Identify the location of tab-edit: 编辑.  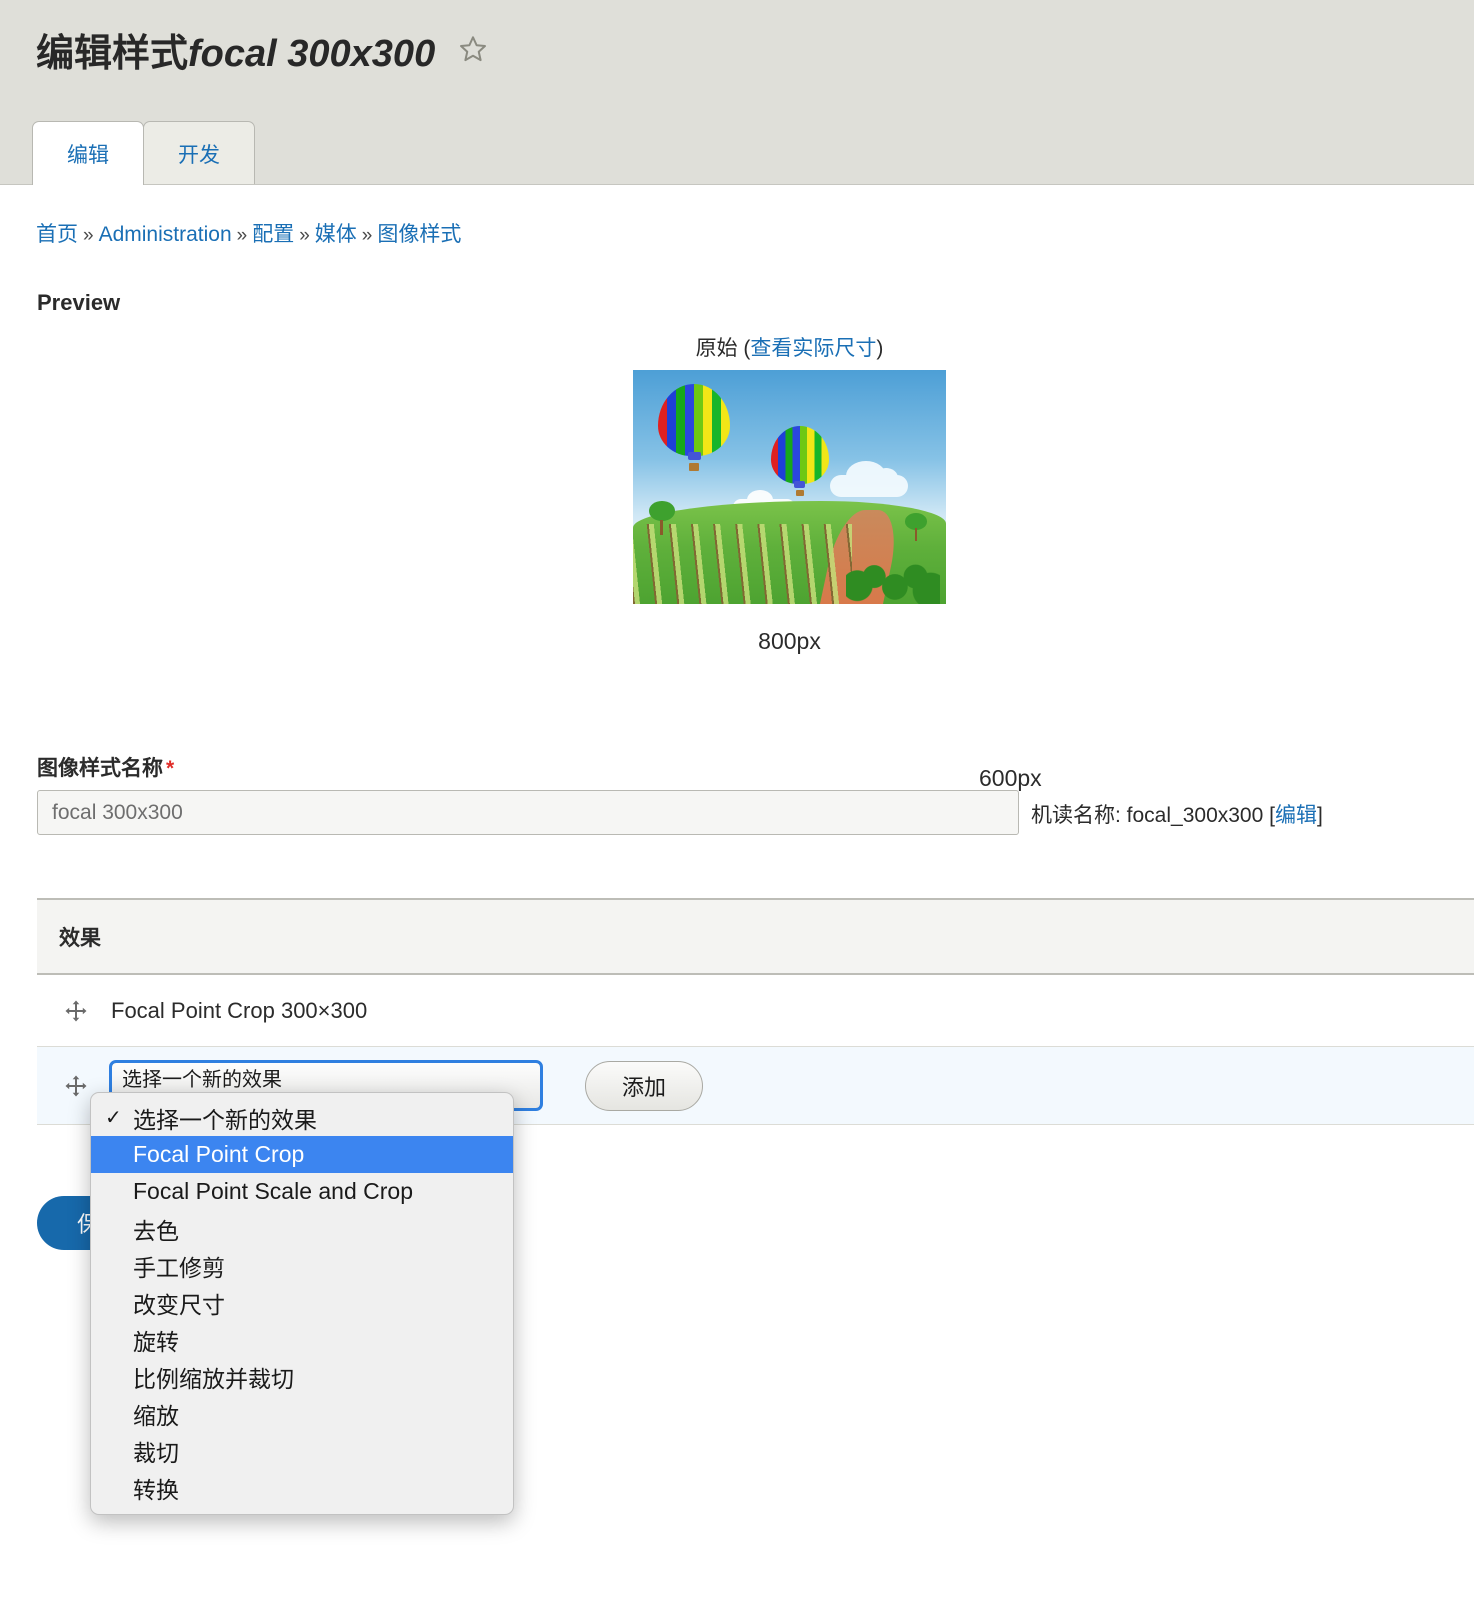
(88, 153).